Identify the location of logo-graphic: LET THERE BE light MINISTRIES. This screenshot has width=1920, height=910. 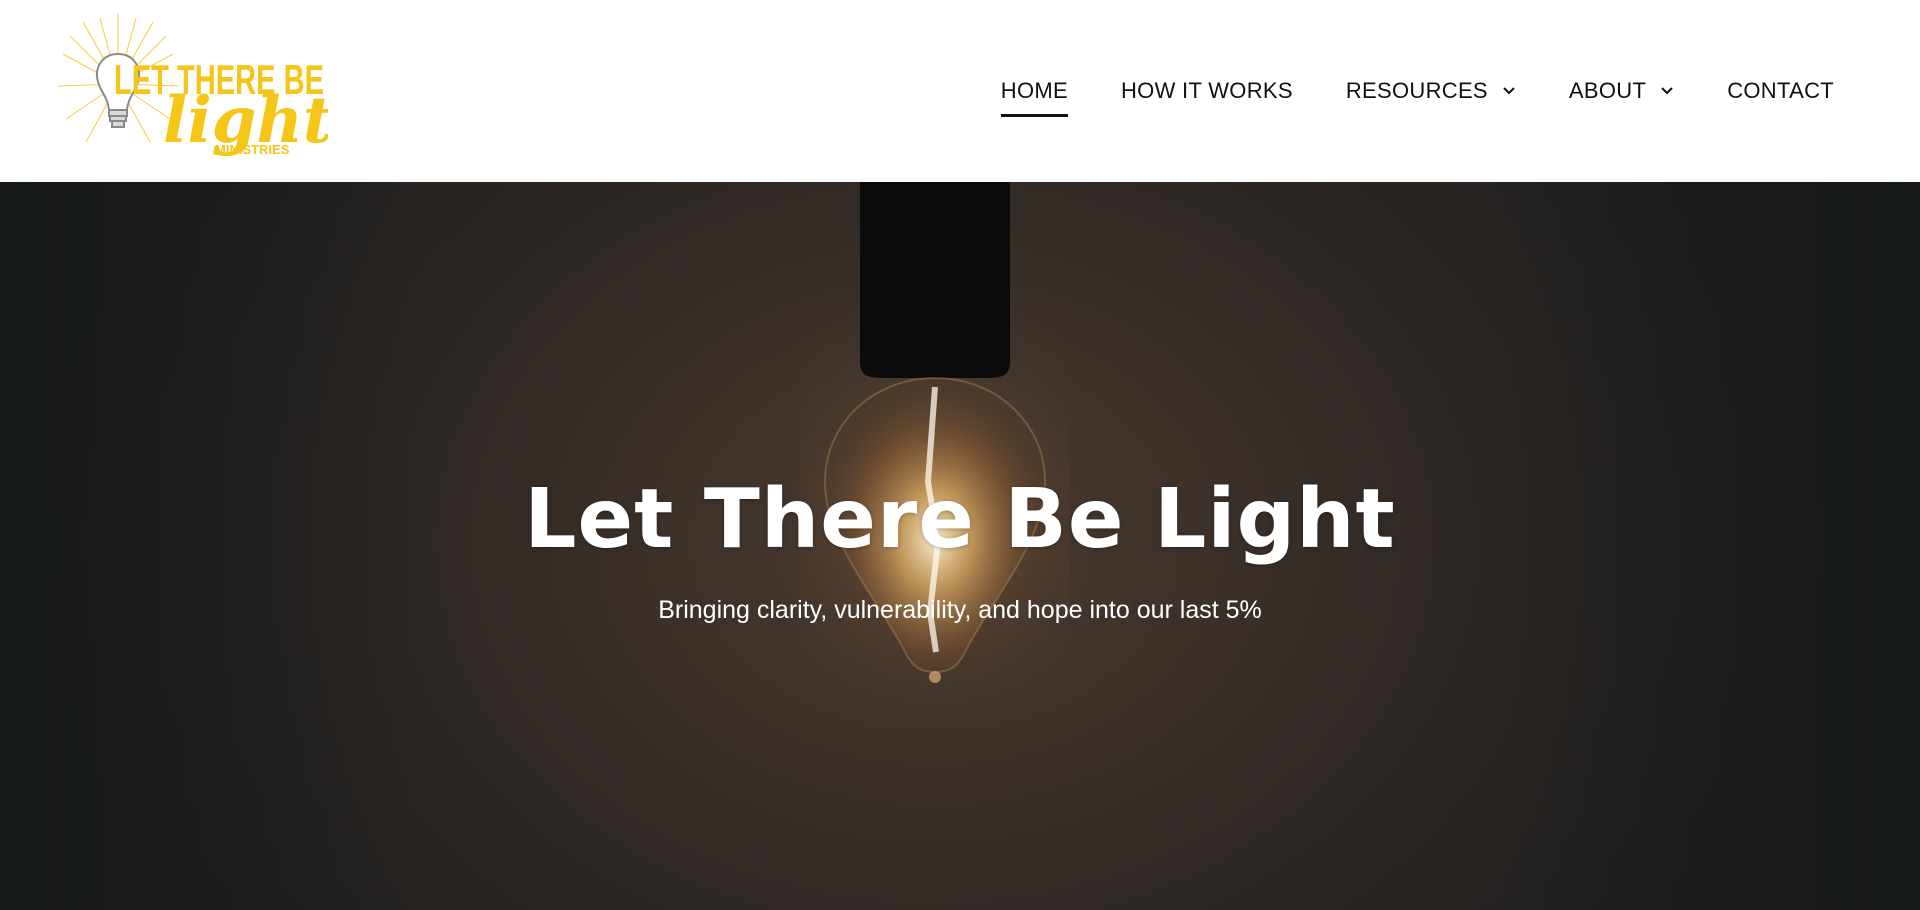
(193, 86).